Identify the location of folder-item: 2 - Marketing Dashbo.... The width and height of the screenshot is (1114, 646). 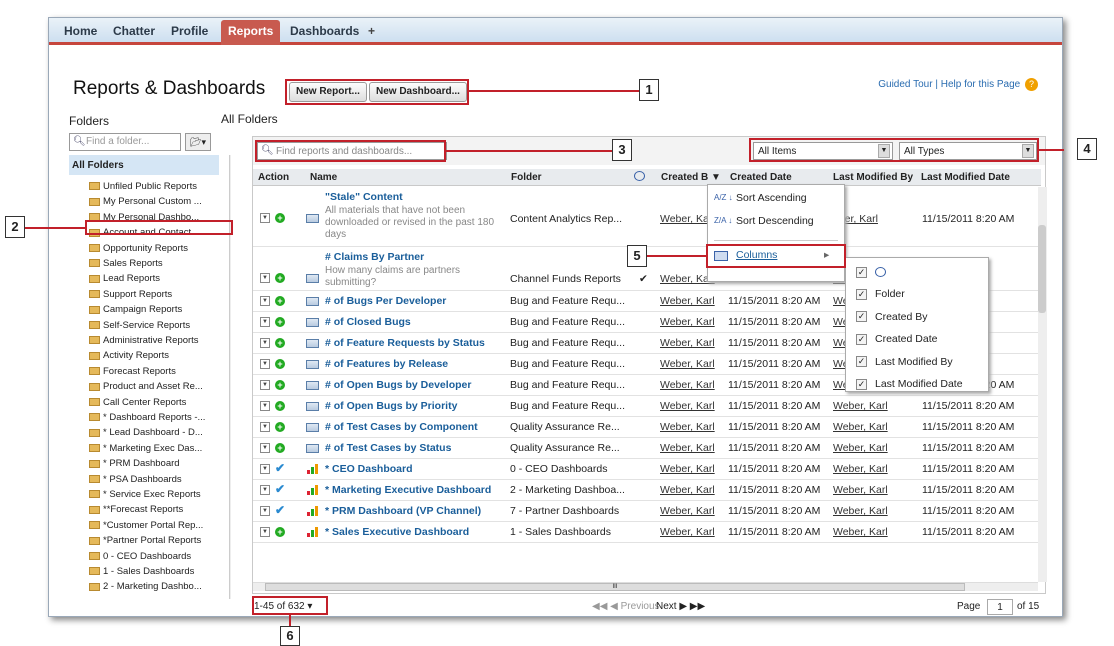
(157, 587).